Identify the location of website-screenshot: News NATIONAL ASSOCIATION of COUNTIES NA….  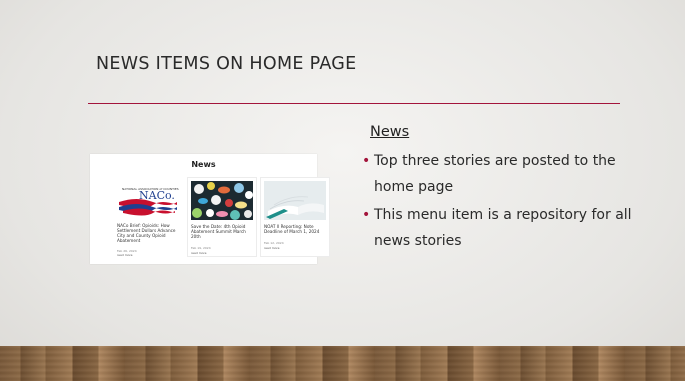
(210, 209).